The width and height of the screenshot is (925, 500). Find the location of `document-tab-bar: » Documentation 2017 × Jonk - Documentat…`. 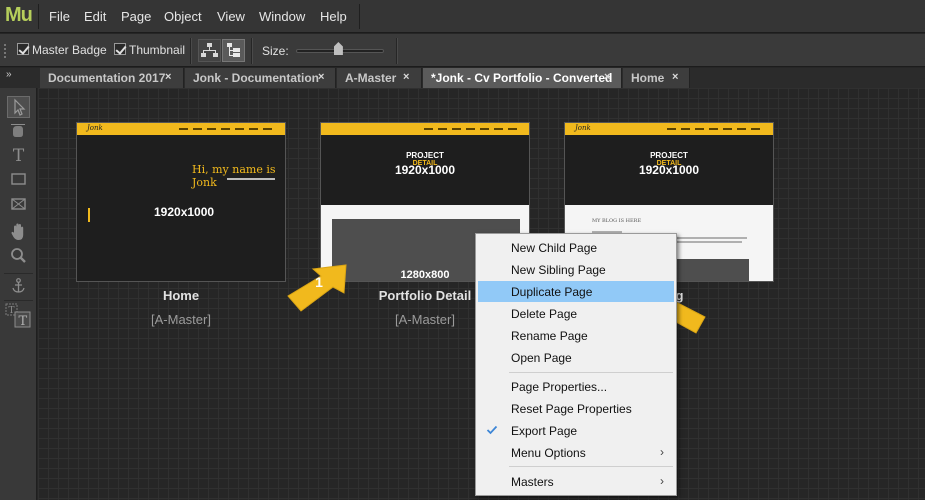

document-tab-bar: » Documentation 2017 × Jonk - Documentat… is located at coordinates (462, 78).